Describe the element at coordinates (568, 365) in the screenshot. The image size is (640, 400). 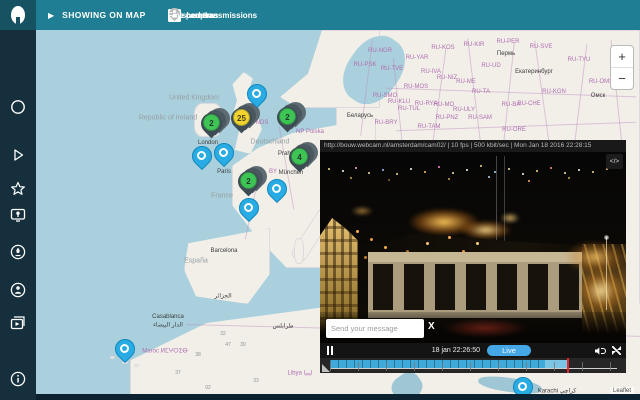
I see `timeline-playhead` at that location.